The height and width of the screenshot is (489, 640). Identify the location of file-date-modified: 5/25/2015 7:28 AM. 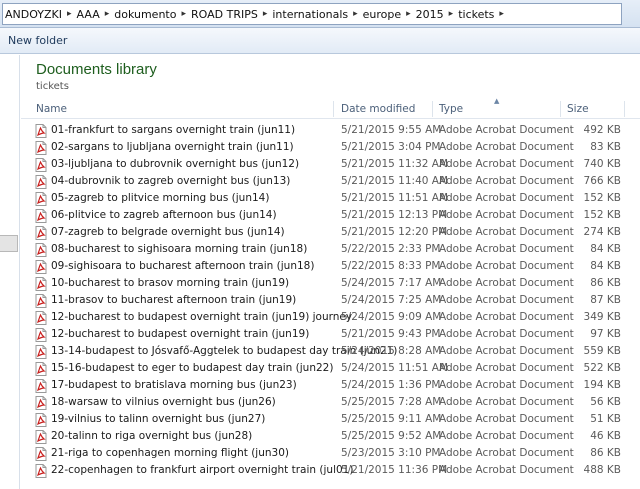
(391, 402).